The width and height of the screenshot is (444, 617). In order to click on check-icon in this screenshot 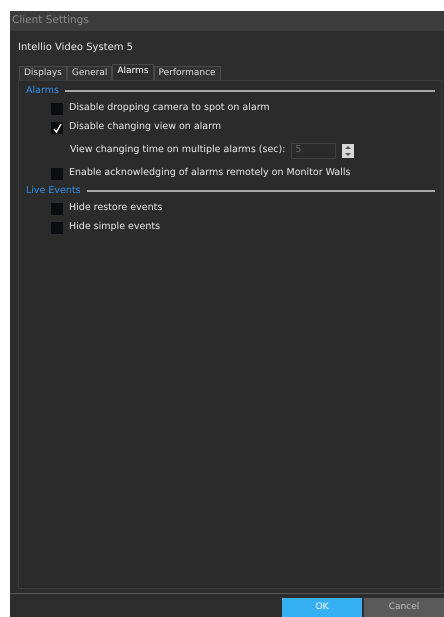, I will do `click(57, 127)`.